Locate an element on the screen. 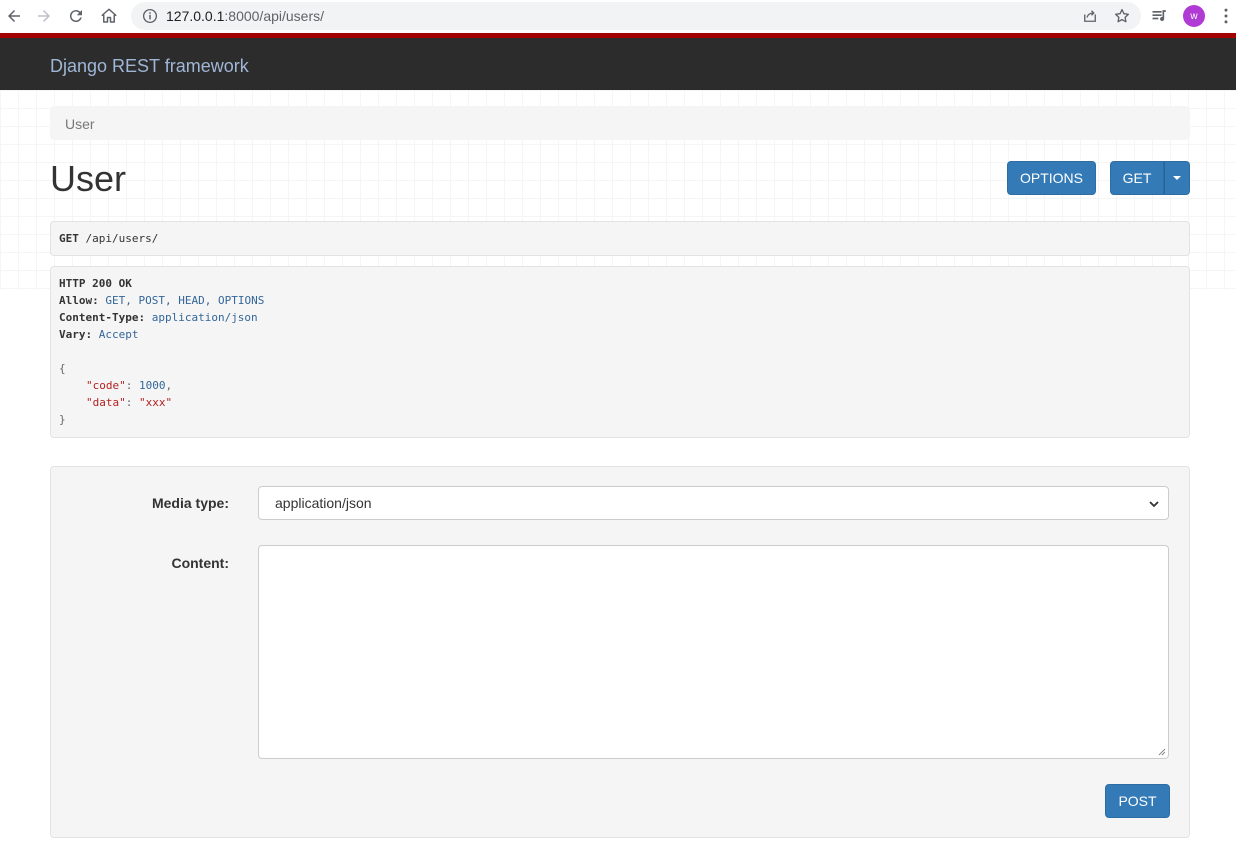 The width and height of the screenshot is (1236, 845). url-text: 127.0.0.1:8000/api/users/ is located at coordinates (245, 16).